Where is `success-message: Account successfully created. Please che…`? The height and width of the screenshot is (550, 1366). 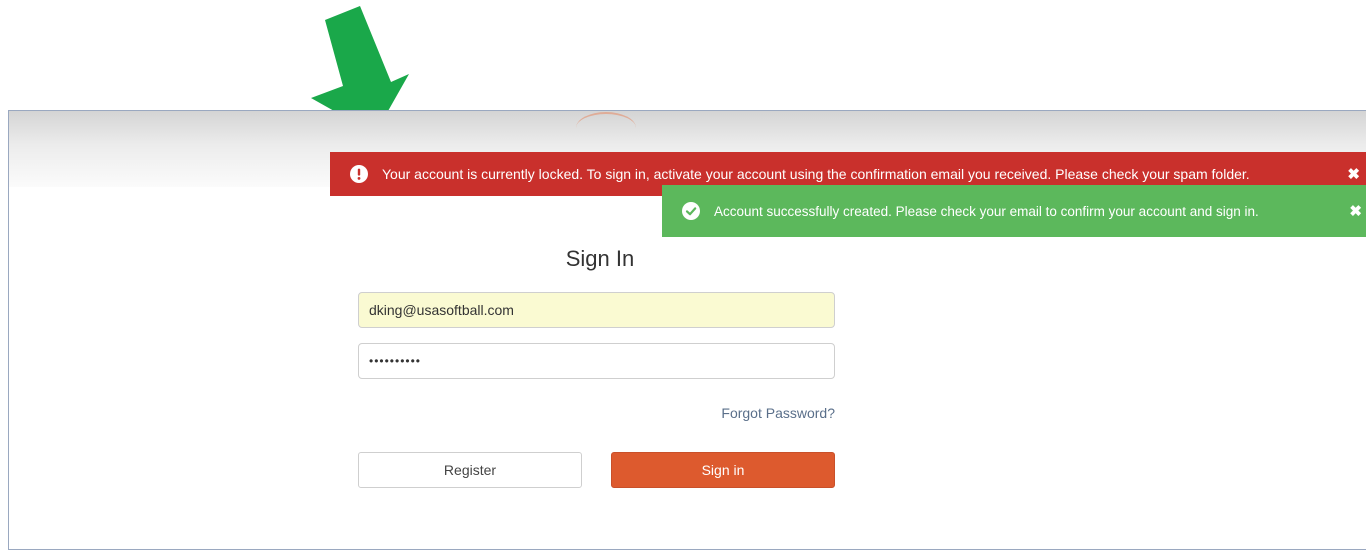 success-message: Account successfully created. Please che… is located at coordinates (986, 211).